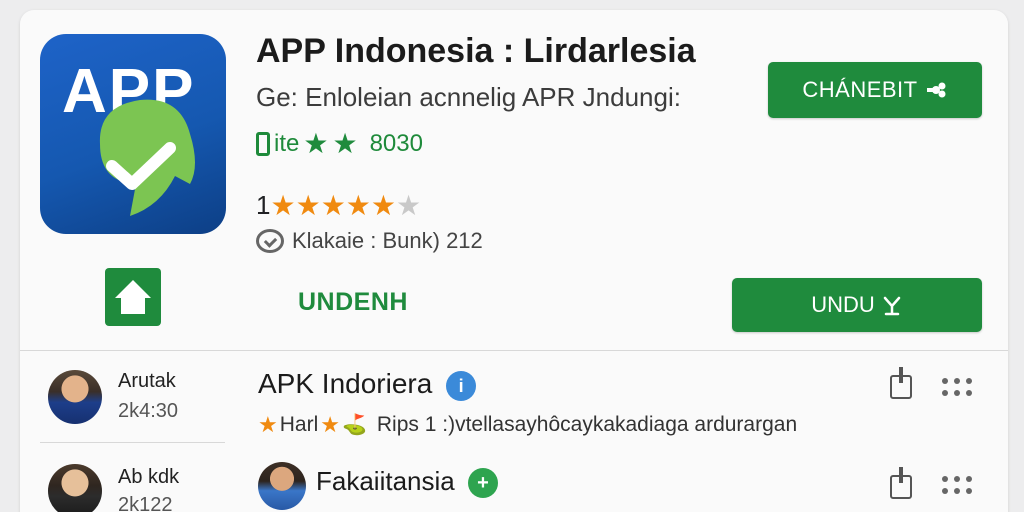 This screenshot has height=512, width=1024. What do you see at coordinates (263, 144) in the screenshot?
I see `phone-icon` at bounding box center [263, 144].